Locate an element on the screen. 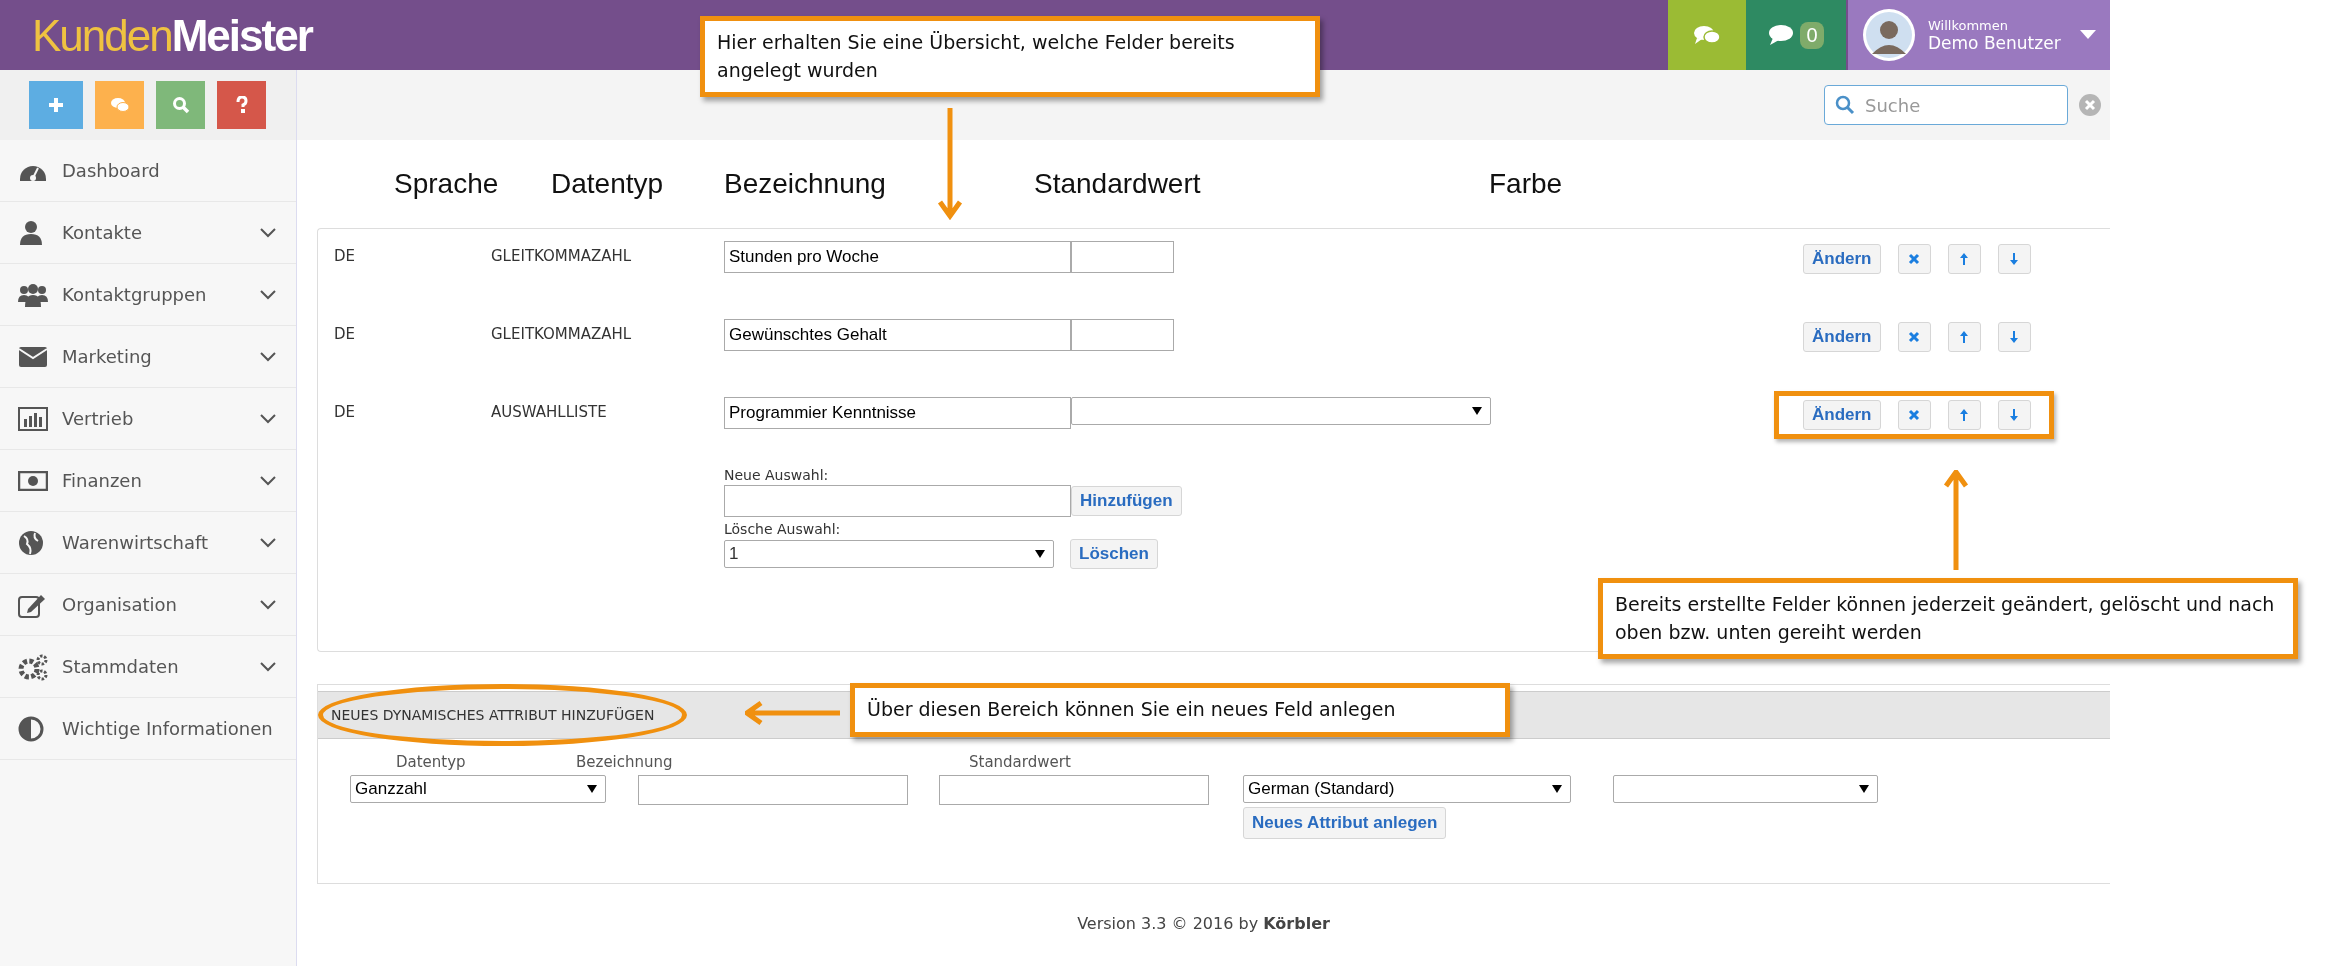  sidebar-item-label: Kontaktgruppen is located at coordinates (135, 294).